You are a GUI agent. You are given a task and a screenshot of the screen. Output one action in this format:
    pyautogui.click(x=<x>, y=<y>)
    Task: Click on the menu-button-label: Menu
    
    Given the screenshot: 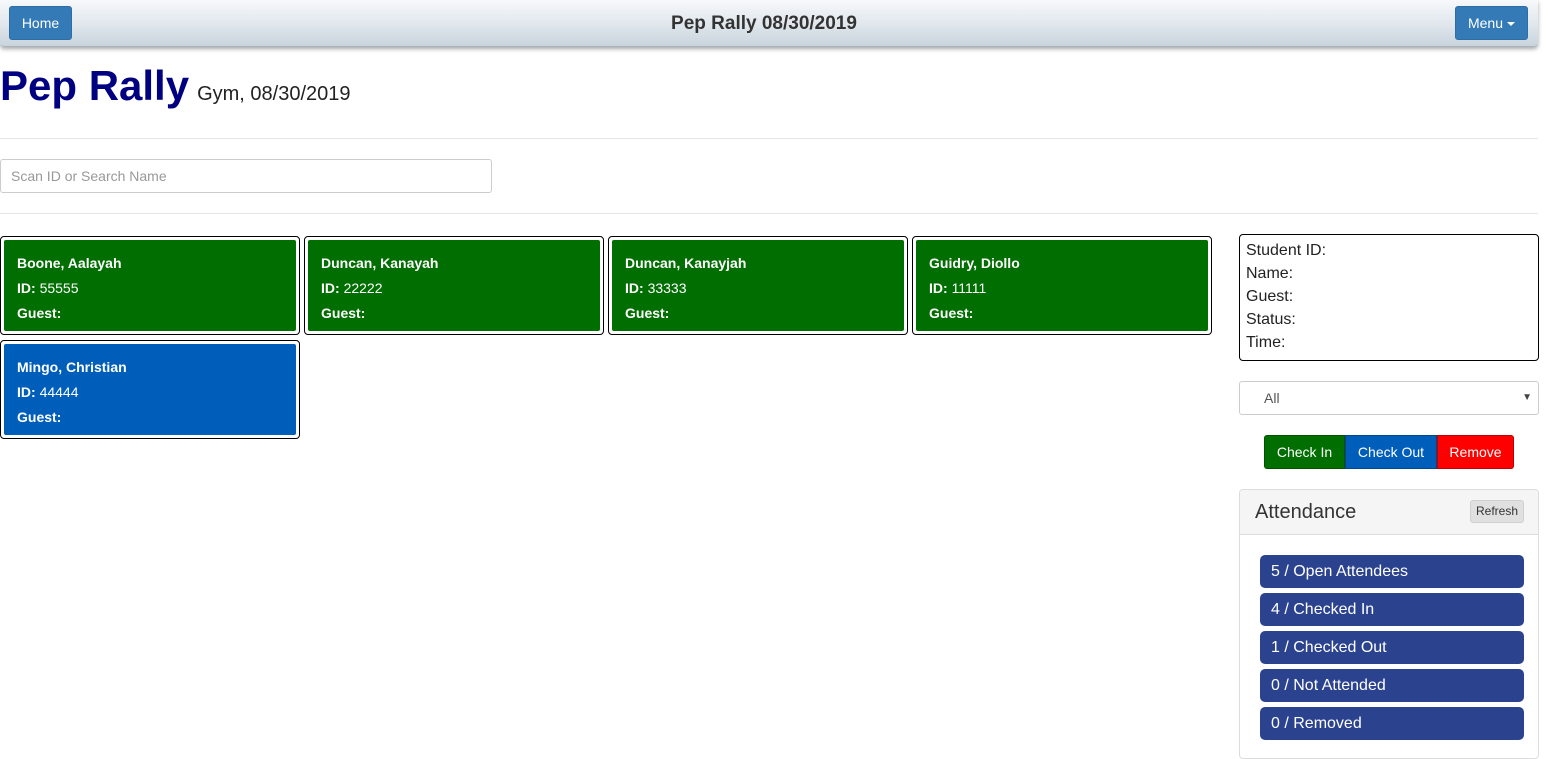 What is the action you would take?
    pyautogui.click(x=1485, y=23)
    